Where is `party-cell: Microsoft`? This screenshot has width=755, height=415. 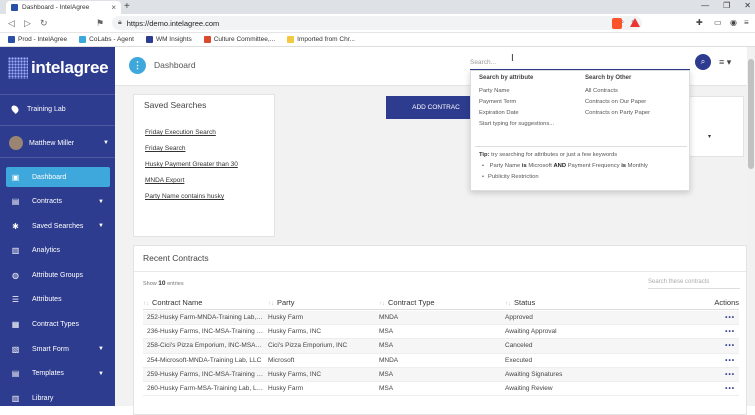 party-cell: Microsoft is located at coordinates (281, 360).